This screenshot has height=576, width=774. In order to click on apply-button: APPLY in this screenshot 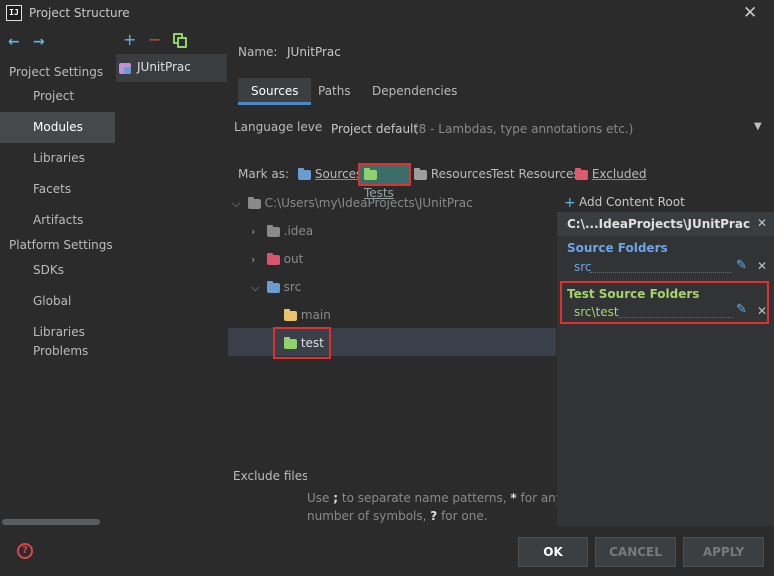, I will do `click(723, 552)`.